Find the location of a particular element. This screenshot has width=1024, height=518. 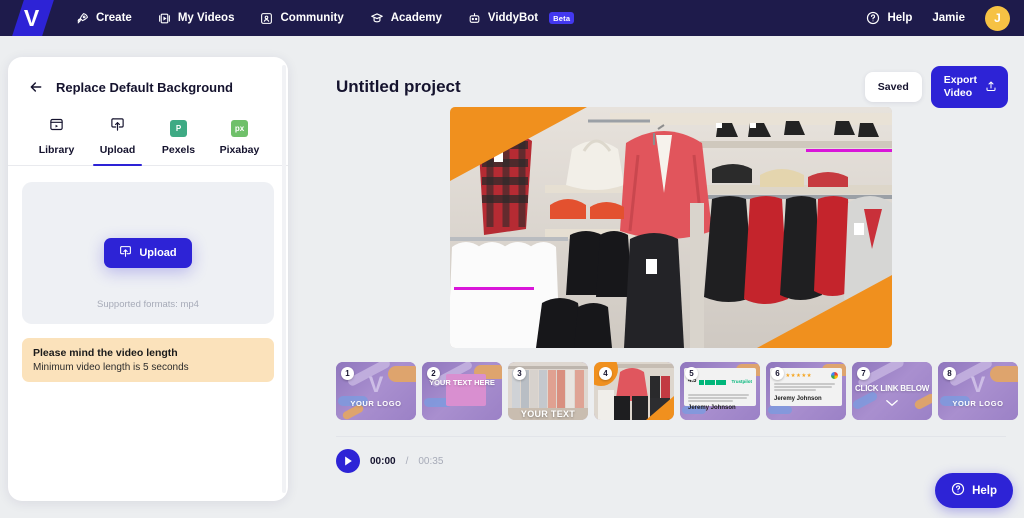

current-time: 00:00 is located at coordinates (383, 461).